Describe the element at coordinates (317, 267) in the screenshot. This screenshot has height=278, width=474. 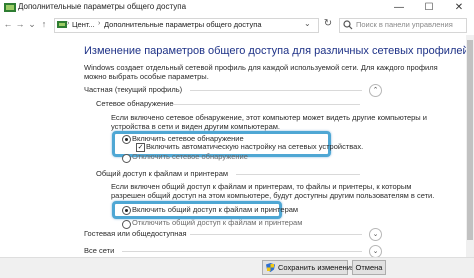
I see `save-changes-label: Сохранить изменения` at that location.